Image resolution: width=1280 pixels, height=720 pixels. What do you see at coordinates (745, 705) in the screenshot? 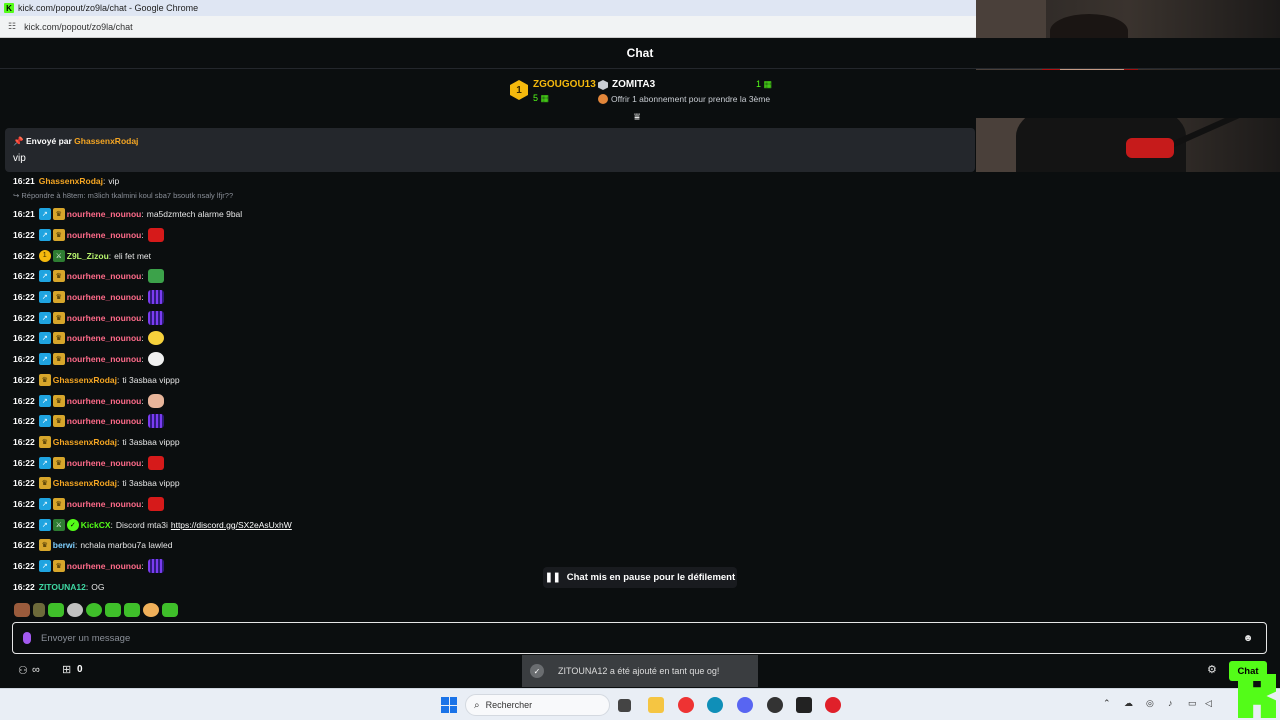
I see `discord-icon` at bounding box center [745, 705].